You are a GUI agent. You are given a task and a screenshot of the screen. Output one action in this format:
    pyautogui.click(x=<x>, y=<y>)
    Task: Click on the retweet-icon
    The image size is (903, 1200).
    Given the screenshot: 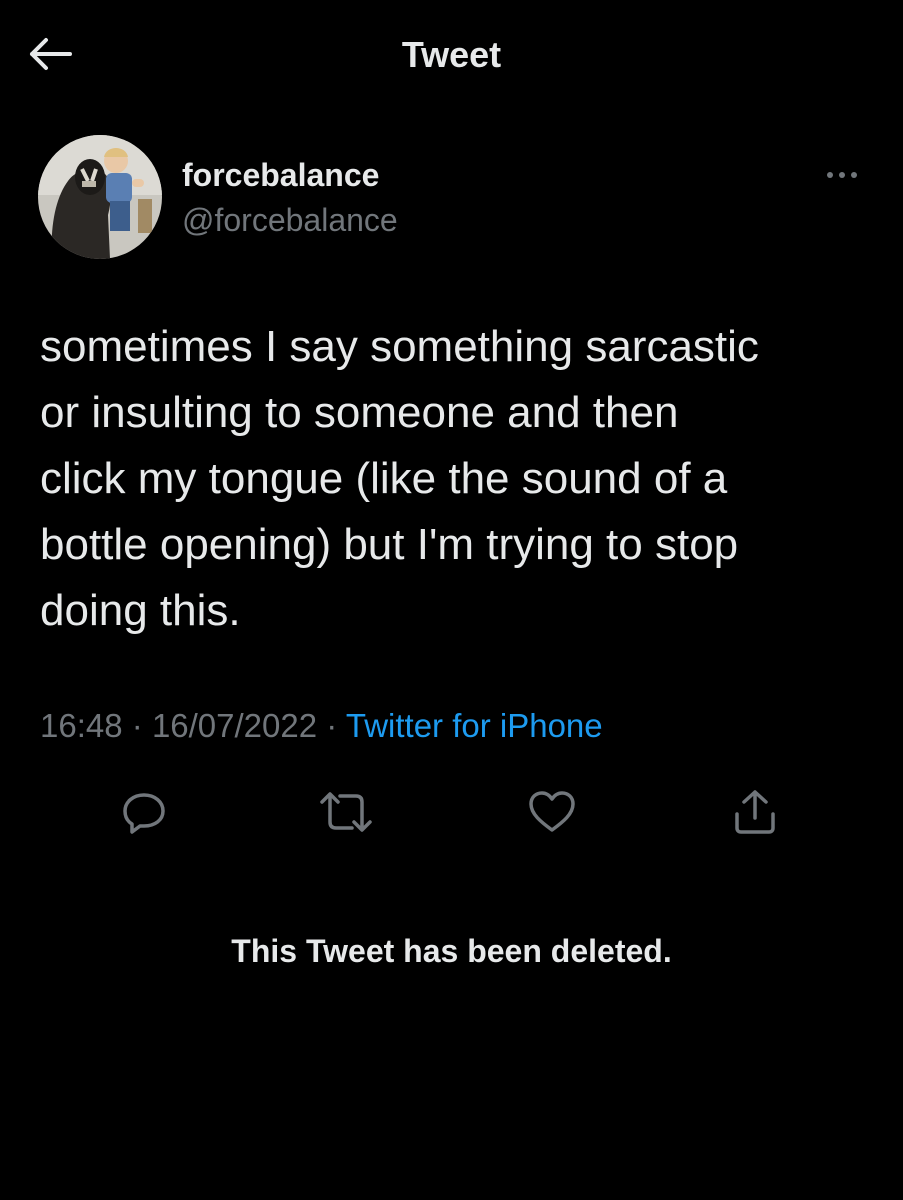 What is the action you would take?
    pyautogui.click(x=346, y=812)
    